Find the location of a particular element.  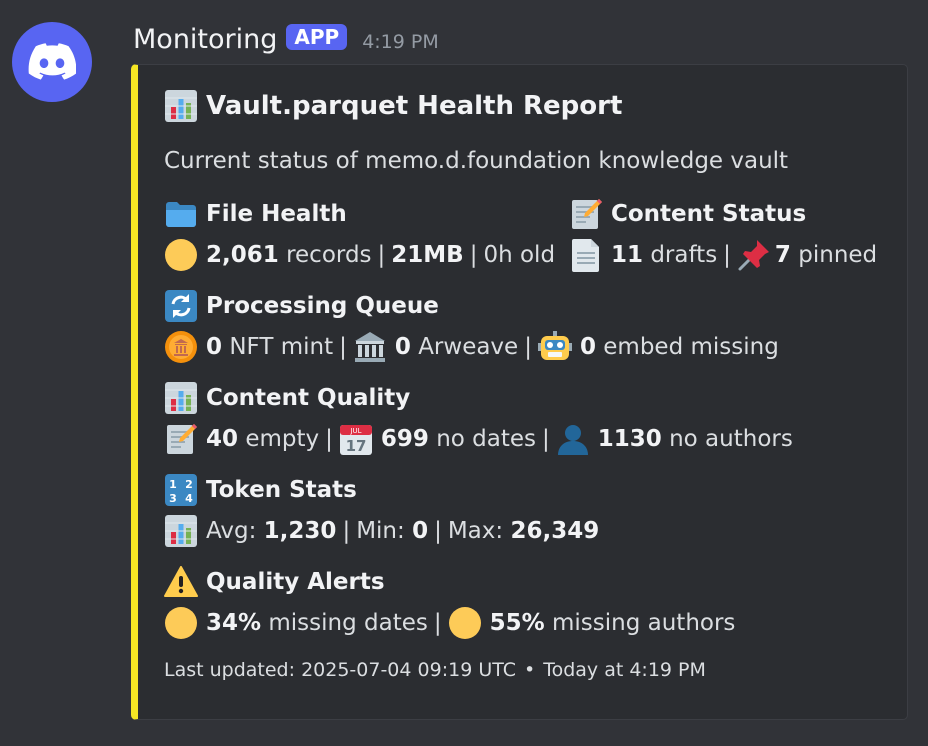

field-quality-alerts-name: Quality Alerts is located at coordinates (274, 582).